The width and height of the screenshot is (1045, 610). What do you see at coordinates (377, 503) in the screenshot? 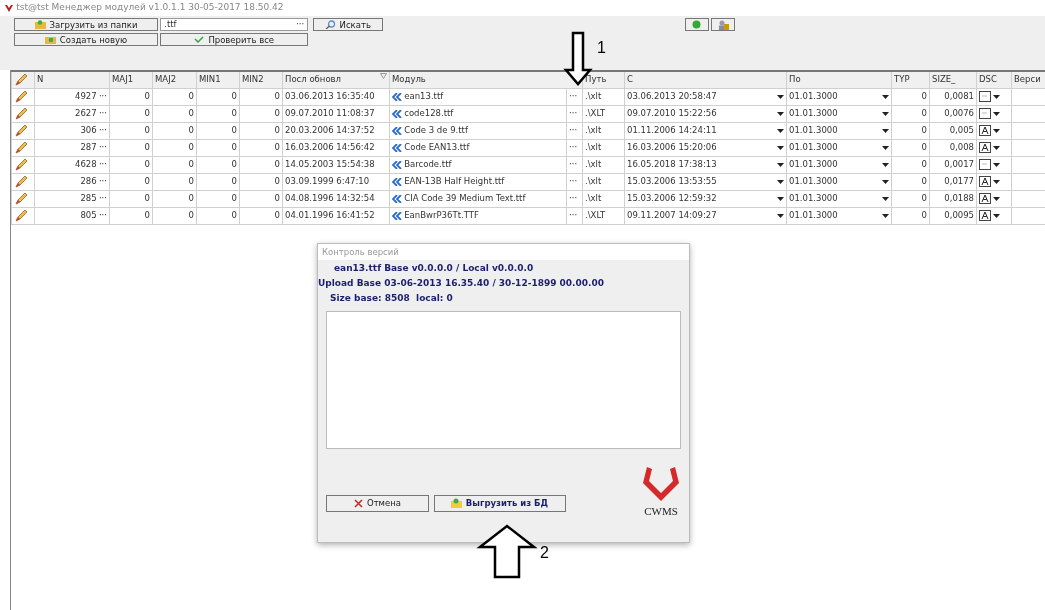
I see `cancel-button: Отмена` at bounding box center [377, 503].